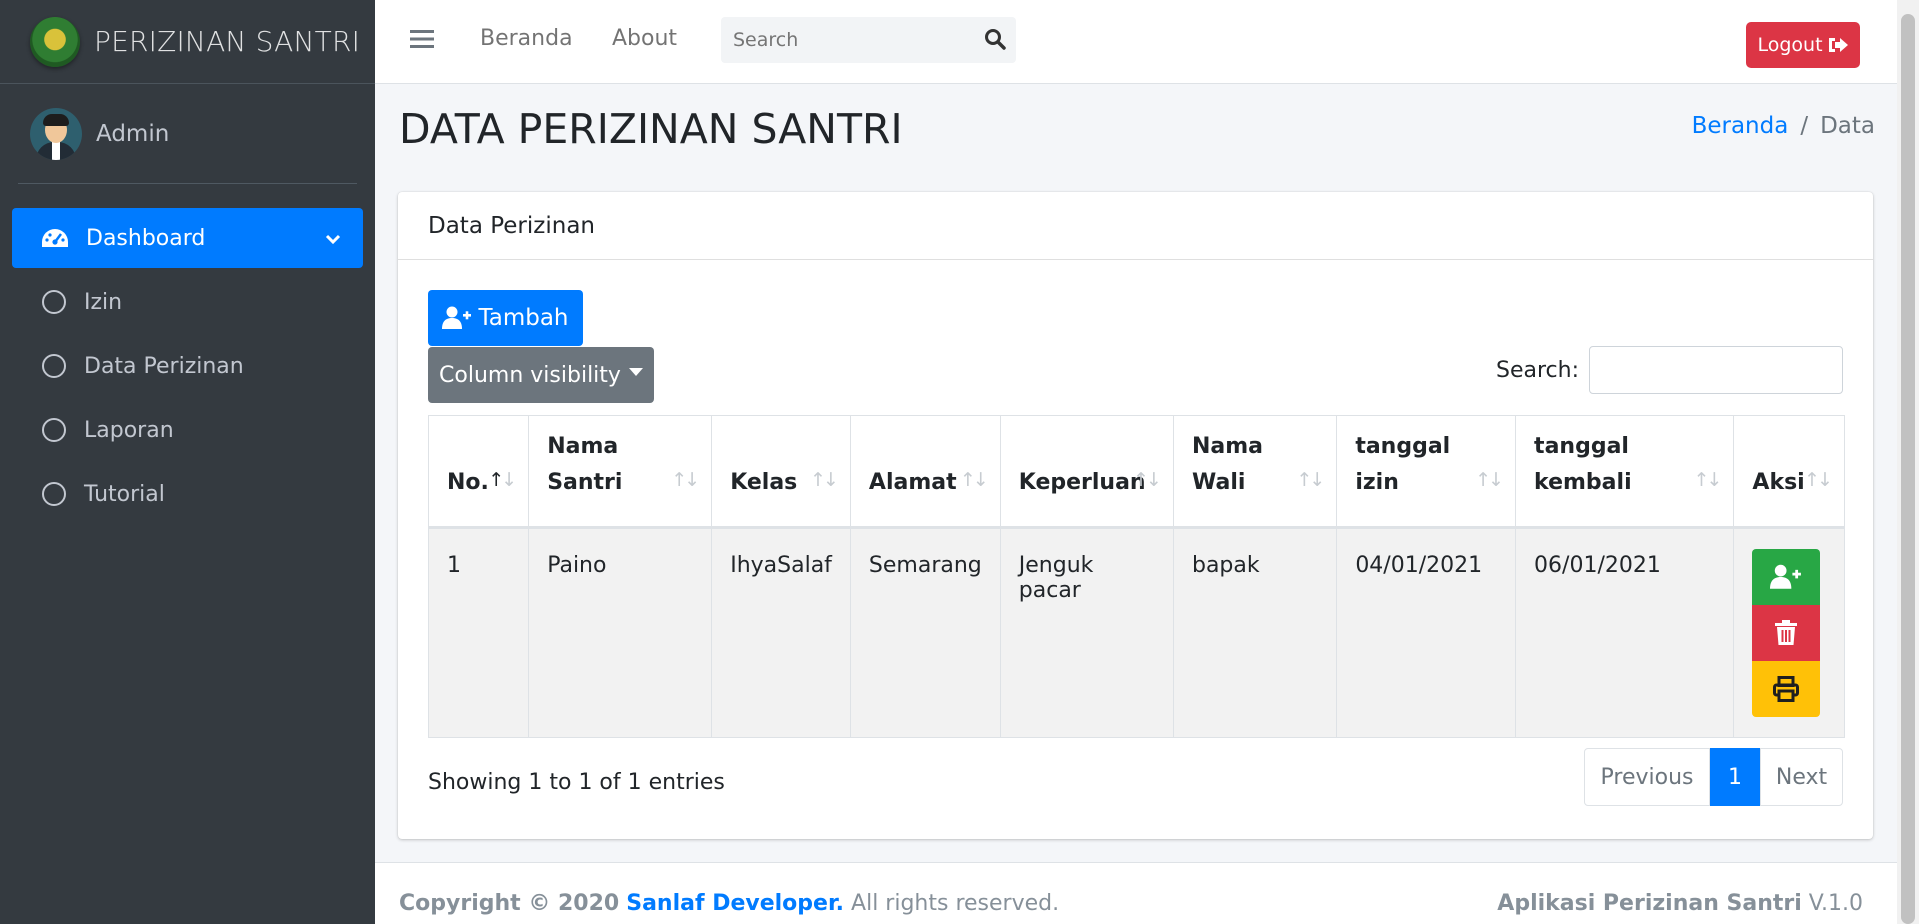  What do you see at coordinates (781, 632) in the screenshot?
I see `cell-kelas: IhyaSalaf` at bounding box center [781, 632].